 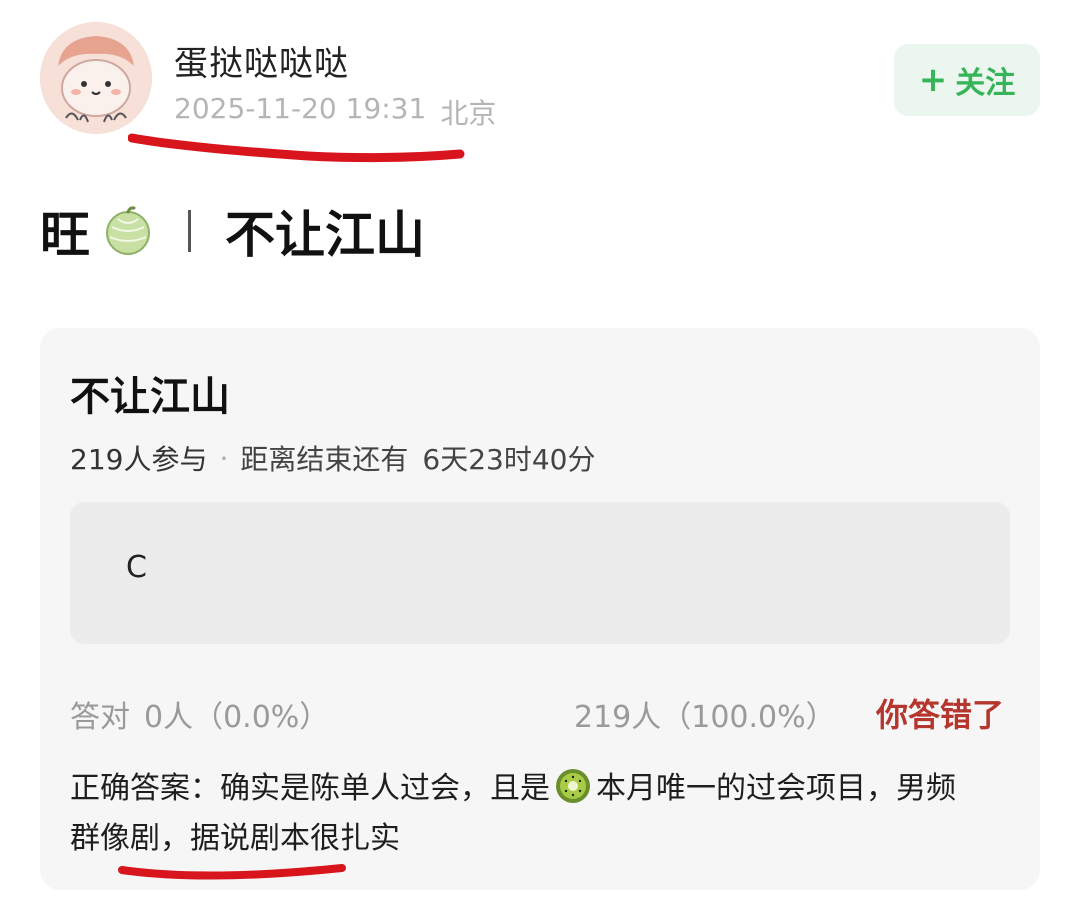 I want to click on kiwi-icon, so click(x=573, y=786).